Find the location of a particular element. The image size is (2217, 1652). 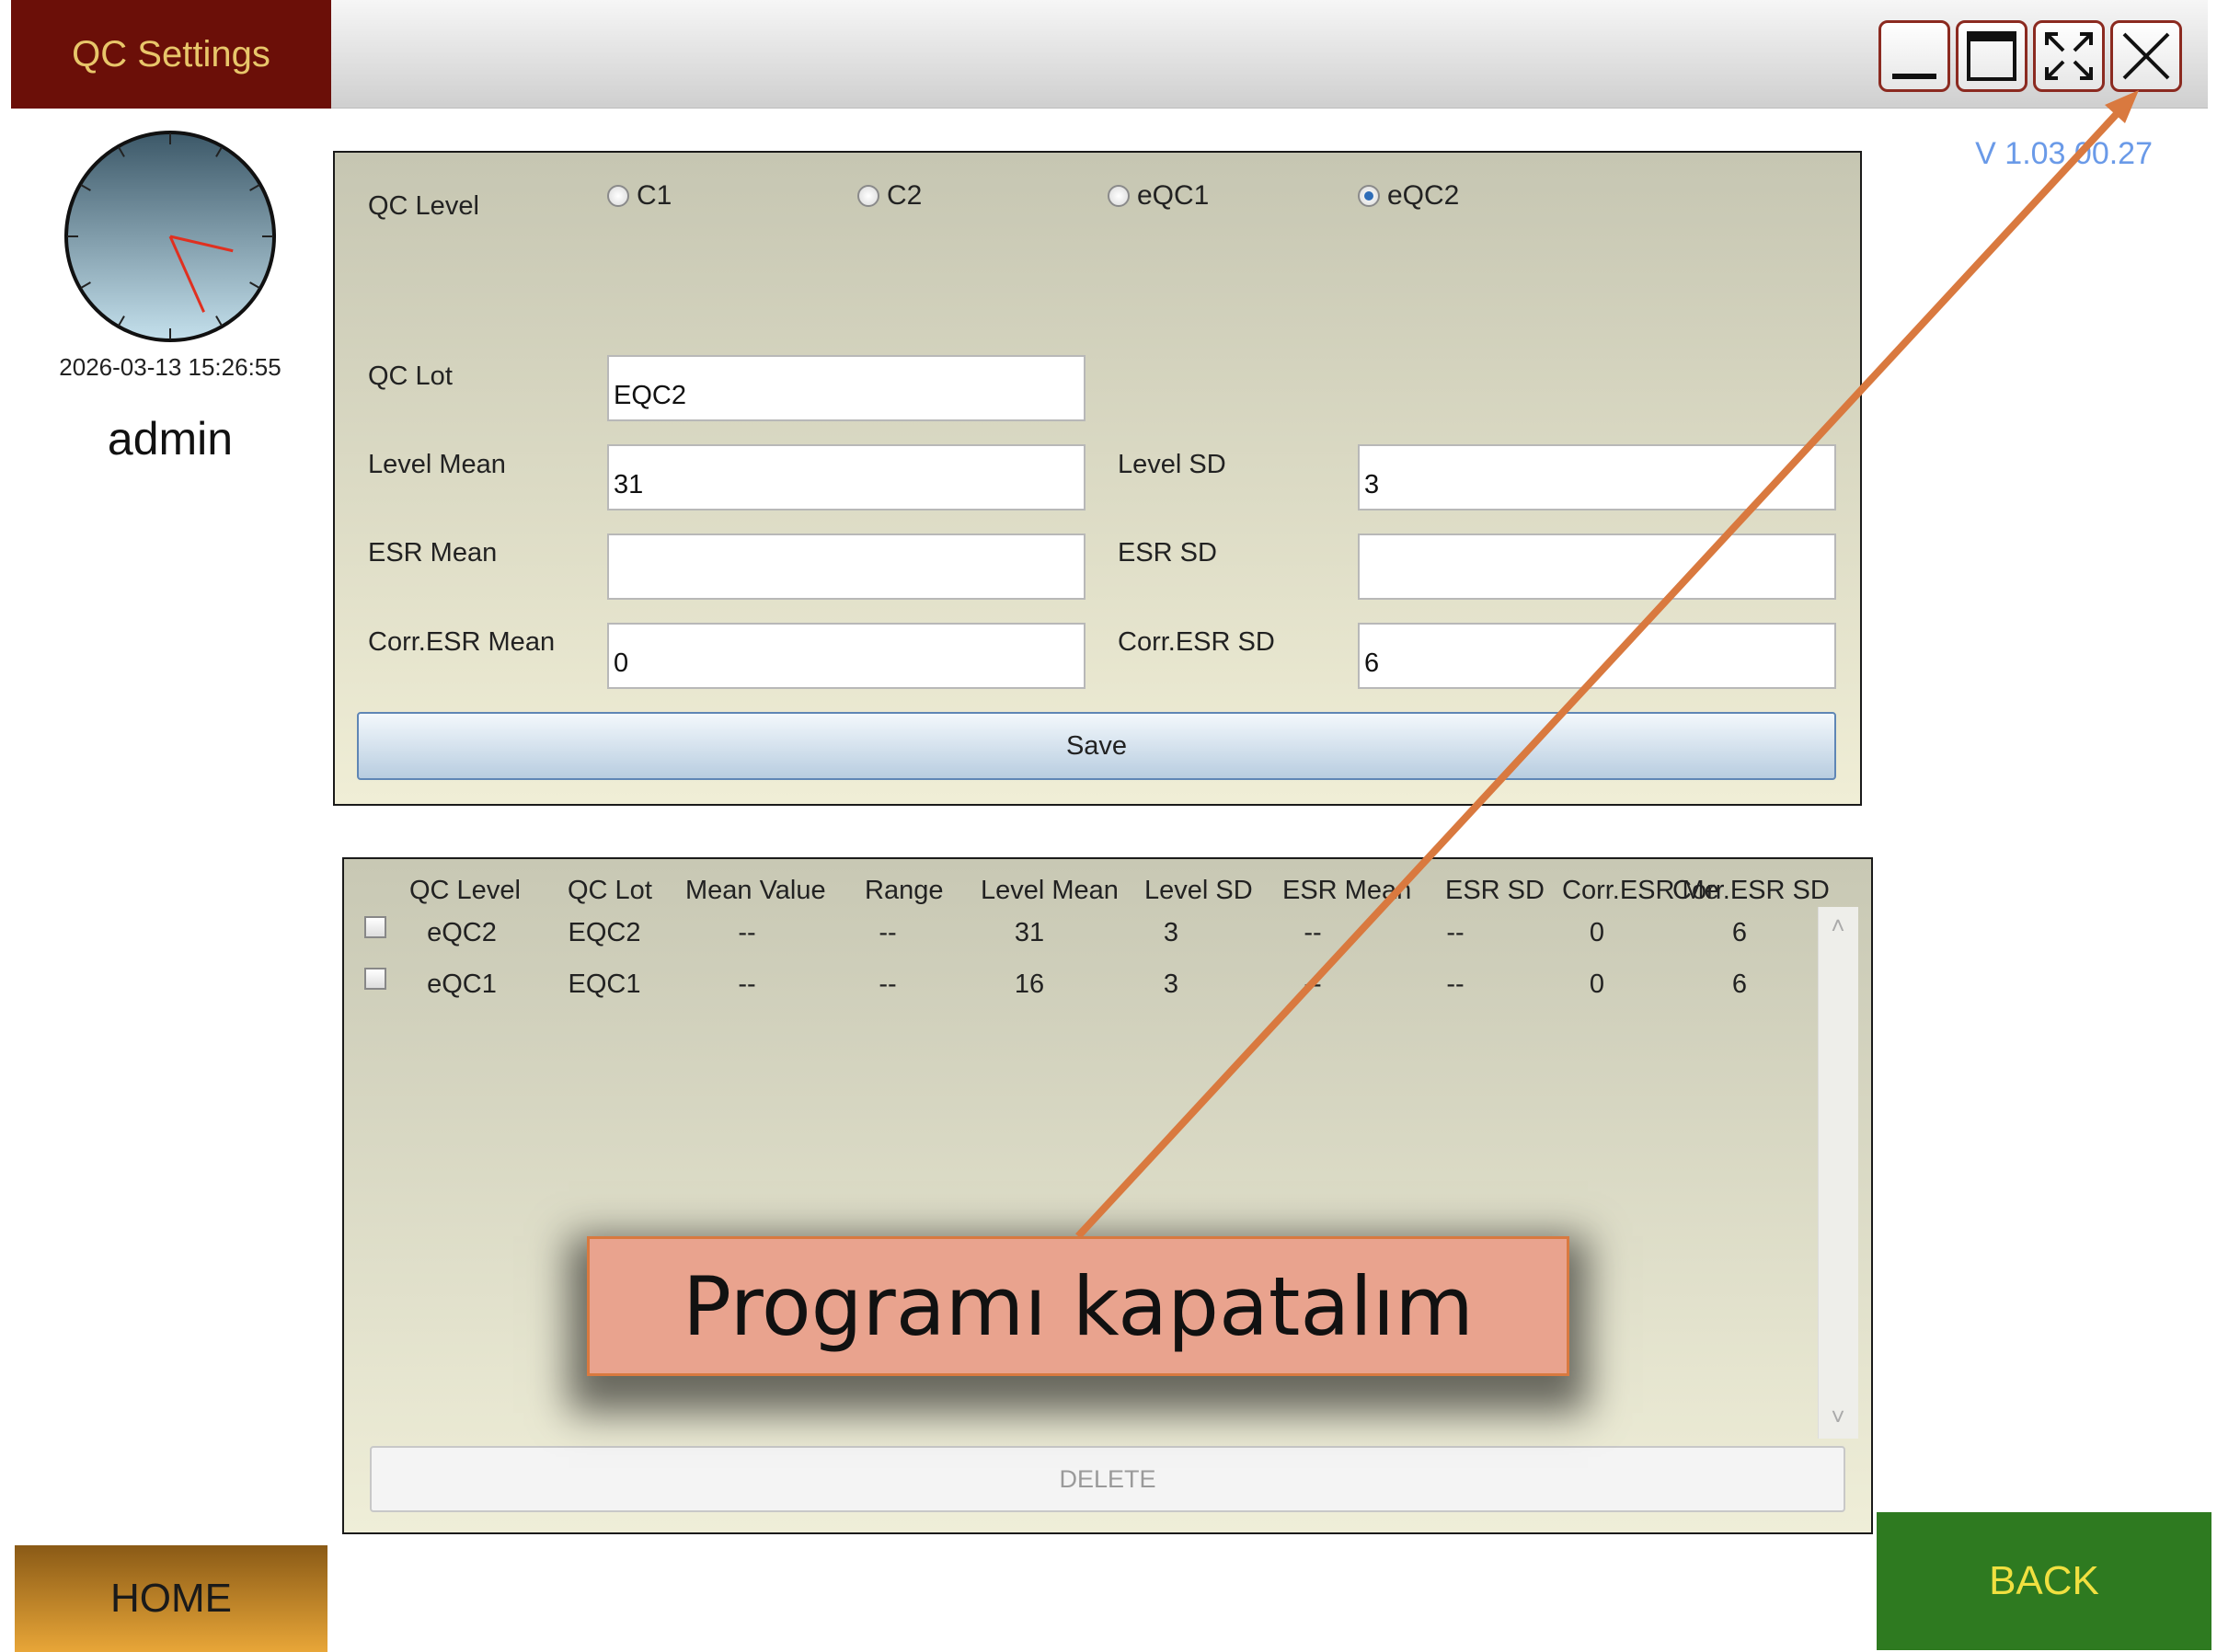

radio-eqc2-dot is located at coordinates (1369, 196).